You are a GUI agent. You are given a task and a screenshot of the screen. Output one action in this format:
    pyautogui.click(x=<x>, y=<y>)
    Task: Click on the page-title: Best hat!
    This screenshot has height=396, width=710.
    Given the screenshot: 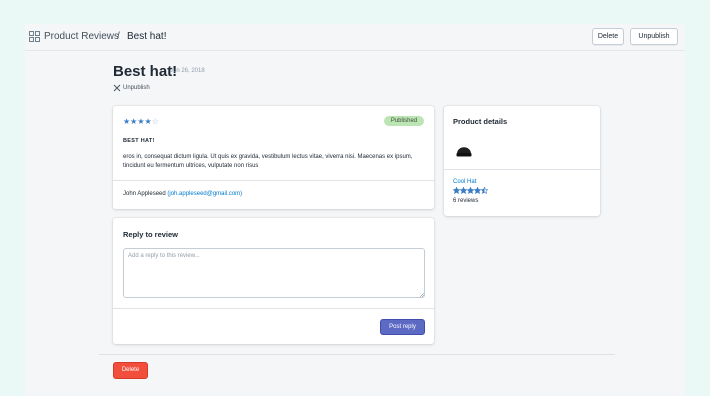 What is the action you would take?
    pyautogui.click(x=145, y=71)
    